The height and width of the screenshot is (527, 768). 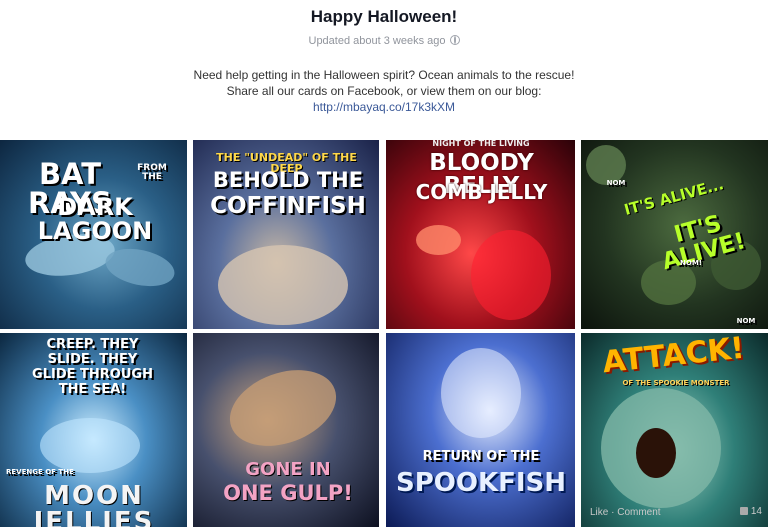 What do you see at coordinates (288, 206) in the screenshot?
I see `caption-coffinfish: COFFINFISH` at bounding box center [288, 206].